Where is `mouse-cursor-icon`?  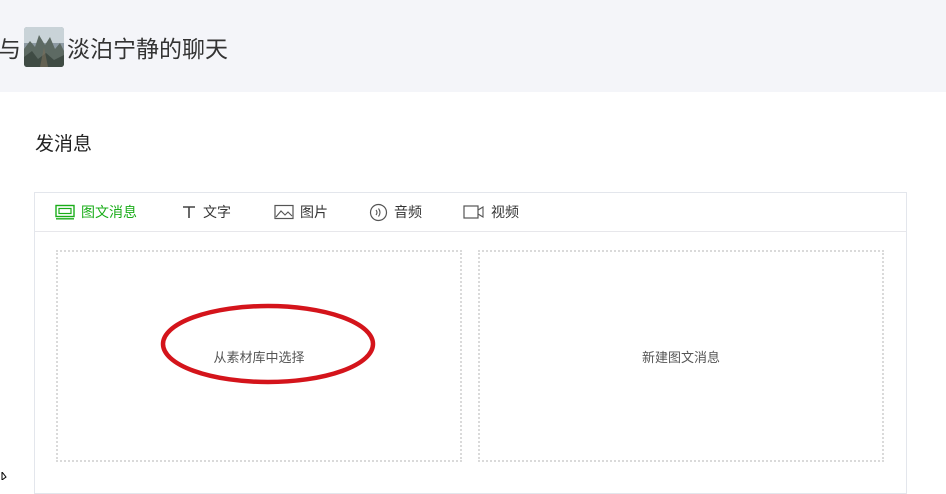 mouse-cursor-icon is located at coordinates (4, 476).